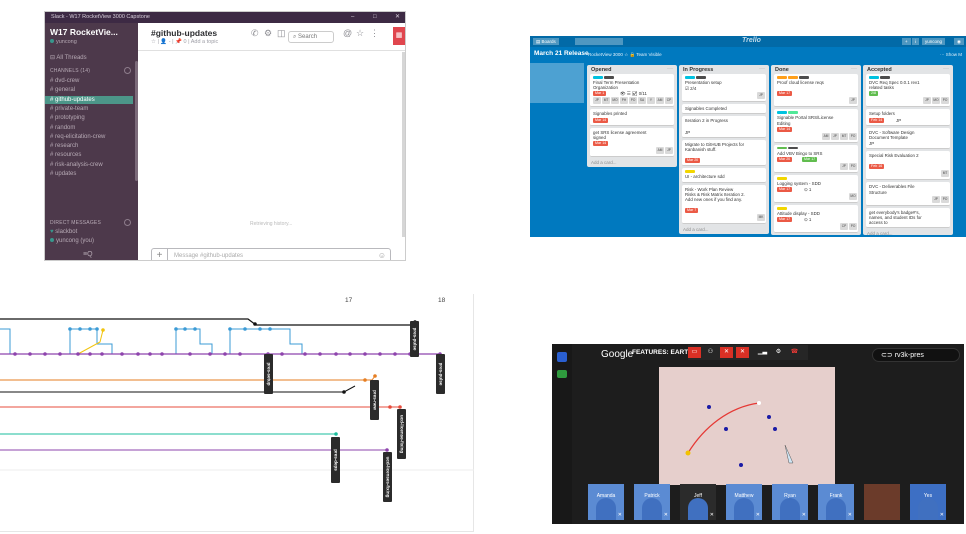  Describe the element at coordinates (382, 255) in the screenshot. I see `emoji-icon: ☺` at that location.